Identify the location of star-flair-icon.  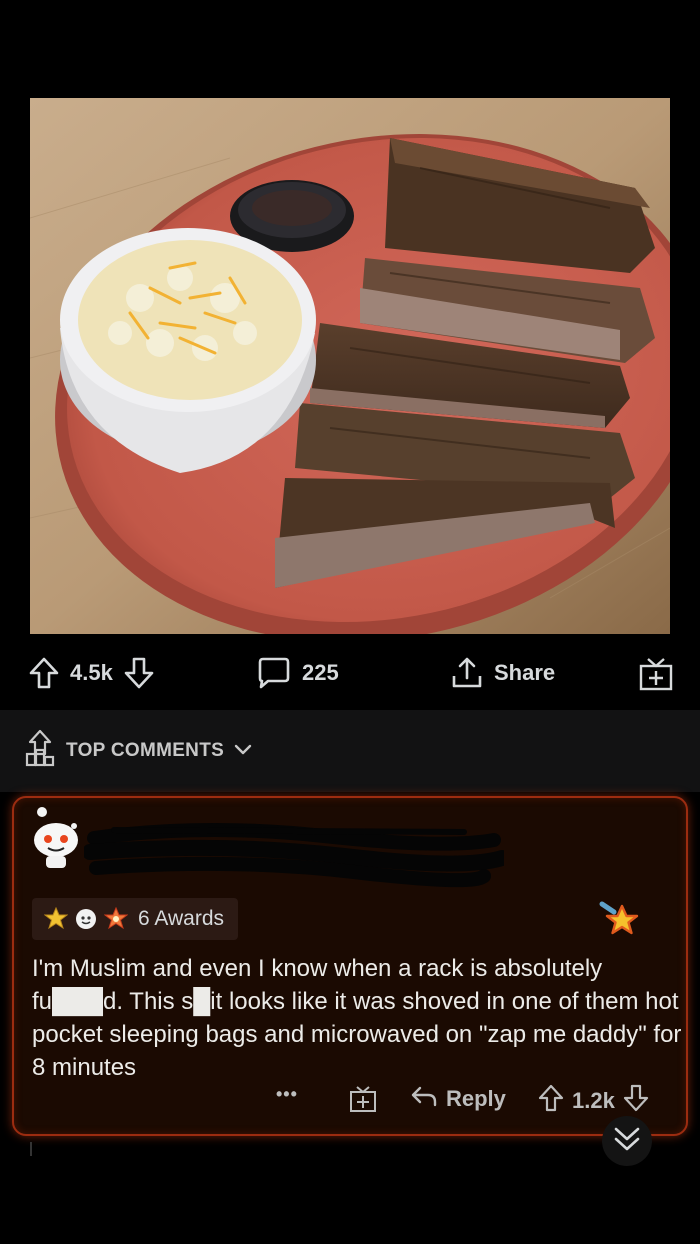
(620, 921).